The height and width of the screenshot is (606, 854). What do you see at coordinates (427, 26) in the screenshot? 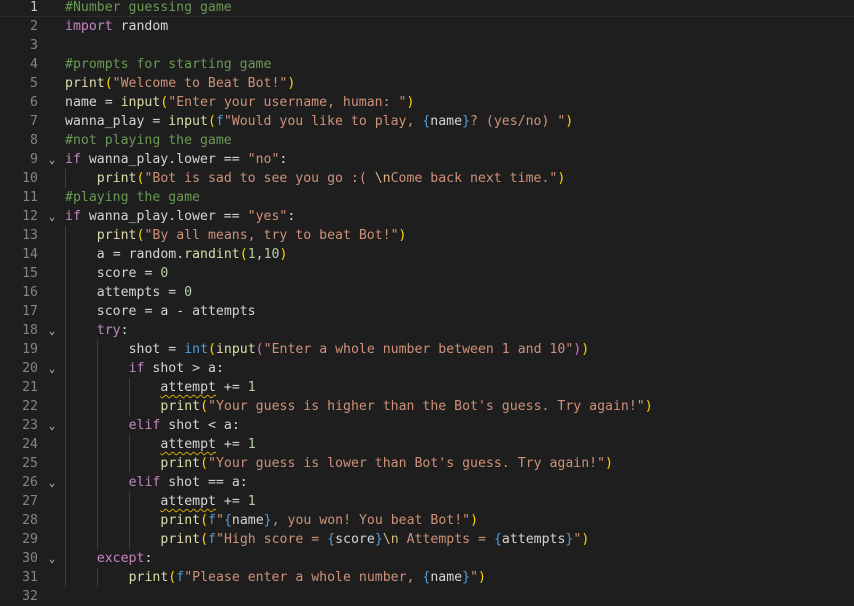
I see `code-line: 2 import random` at bounding box center [427, 26].